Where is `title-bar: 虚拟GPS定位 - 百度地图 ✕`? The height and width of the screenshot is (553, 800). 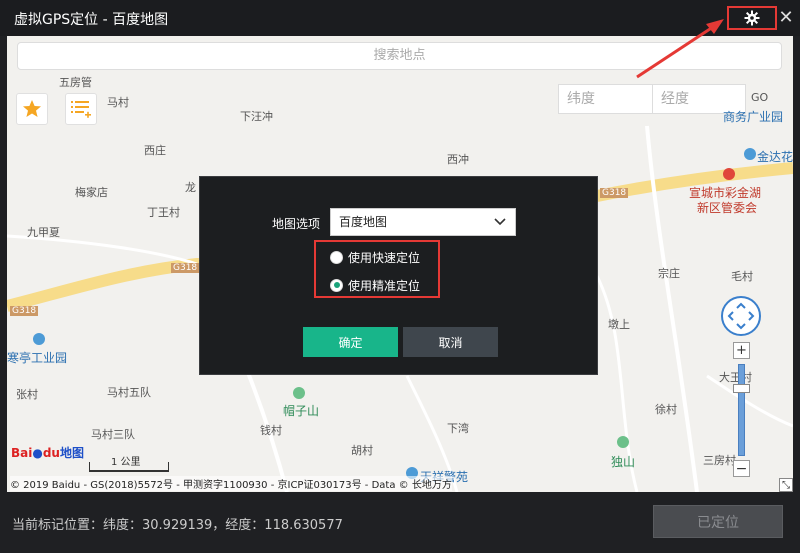 title-bar: 虚拟GPS定位 - 百度地图 ✕ is located at coordinates (400, 18).